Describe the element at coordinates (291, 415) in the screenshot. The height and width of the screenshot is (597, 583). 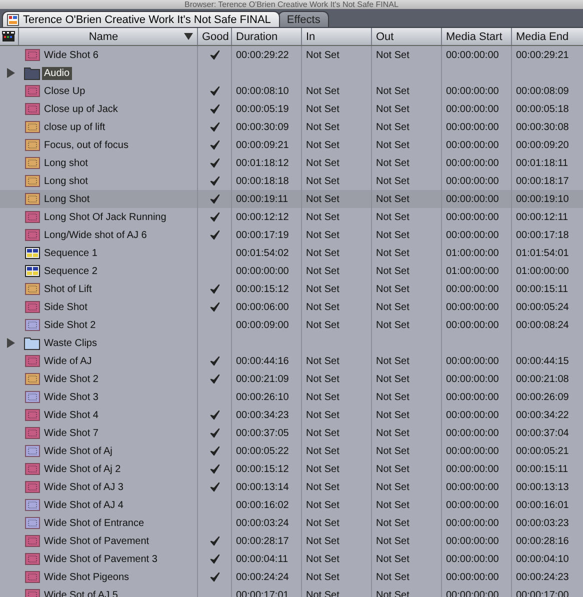
I see `browser-row: Wide Shot 4 00:00:34:23 Not Set Not Set 00:00:00:00 00:00:34:22` at that location.